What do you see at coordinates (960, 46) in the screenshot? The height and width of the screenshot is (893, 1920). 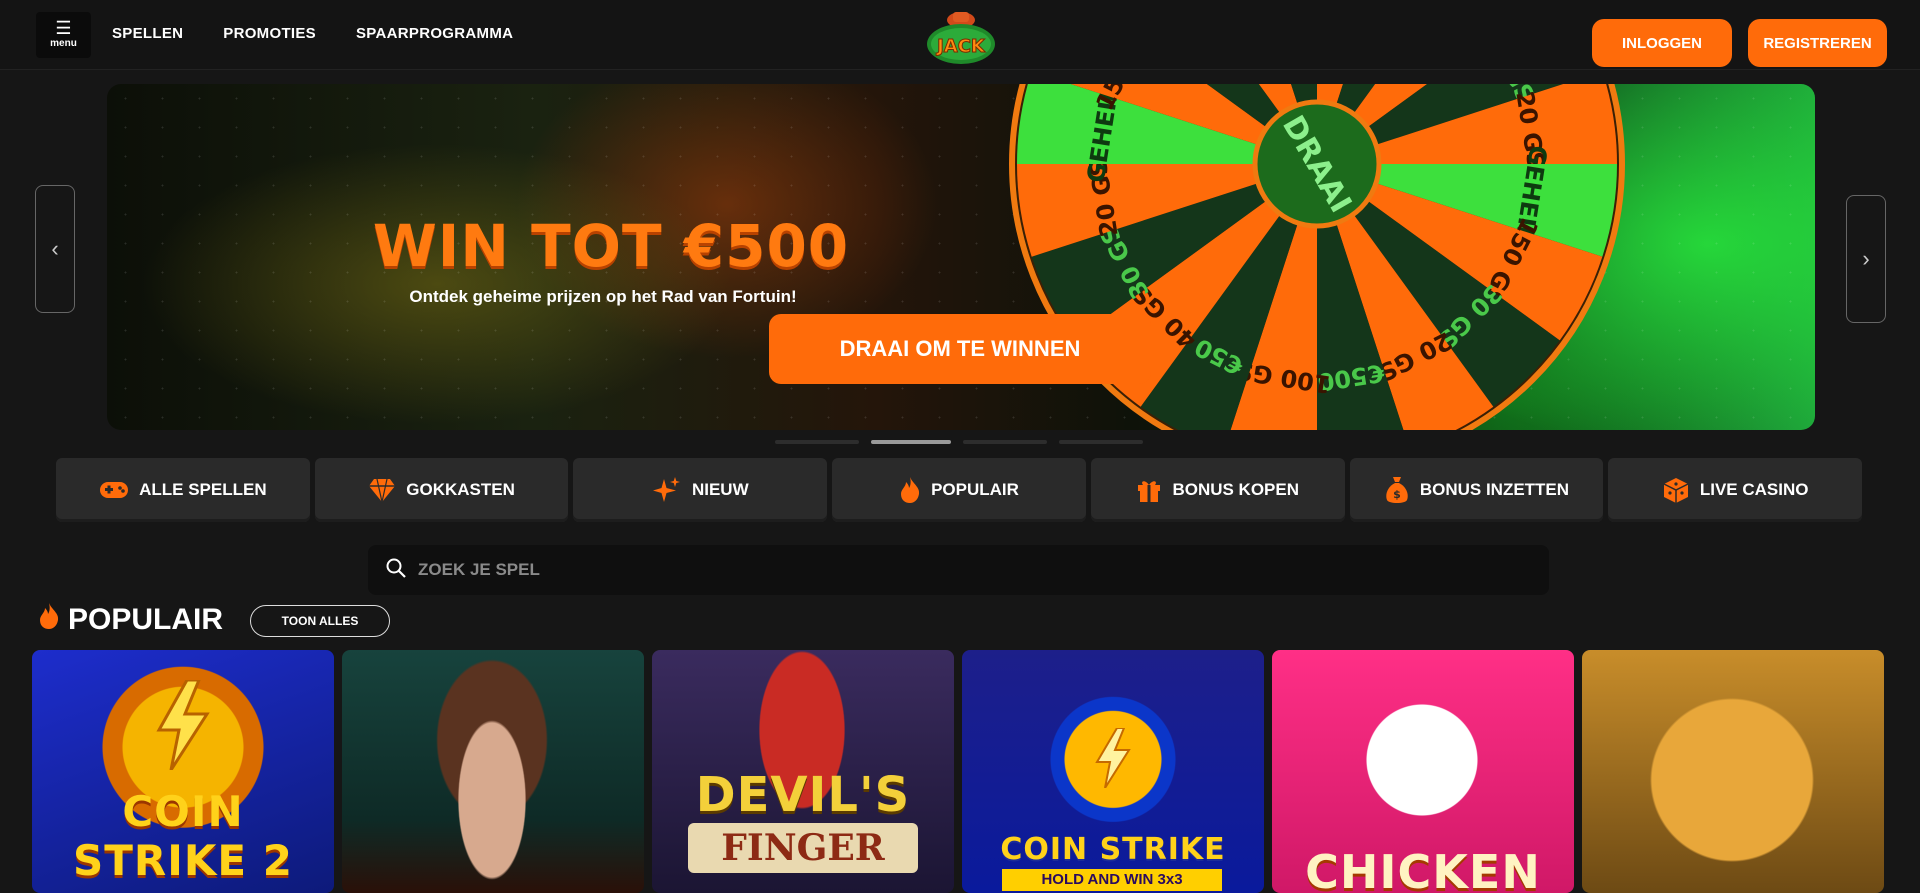 I see `logo-text: JACK` at bounding box center [960, 46].